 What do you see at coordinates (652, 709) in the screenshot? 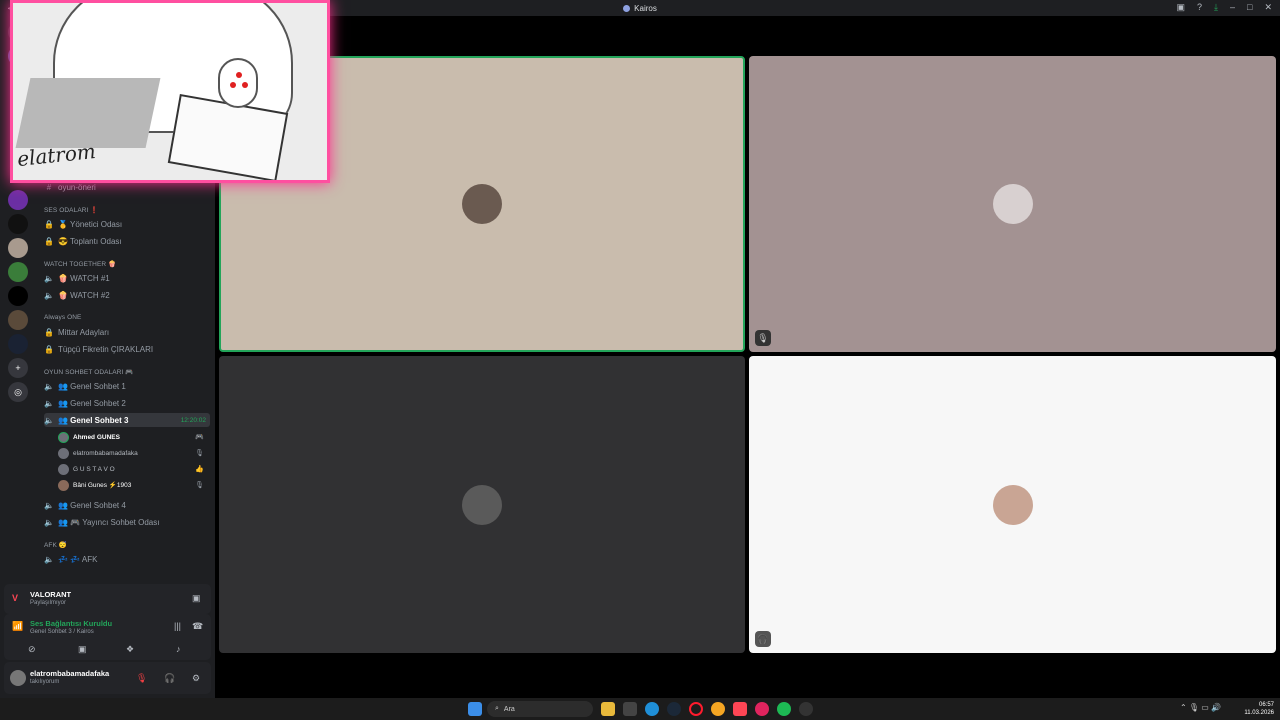
I see `edge-icon` at bounding box center [652, 709].